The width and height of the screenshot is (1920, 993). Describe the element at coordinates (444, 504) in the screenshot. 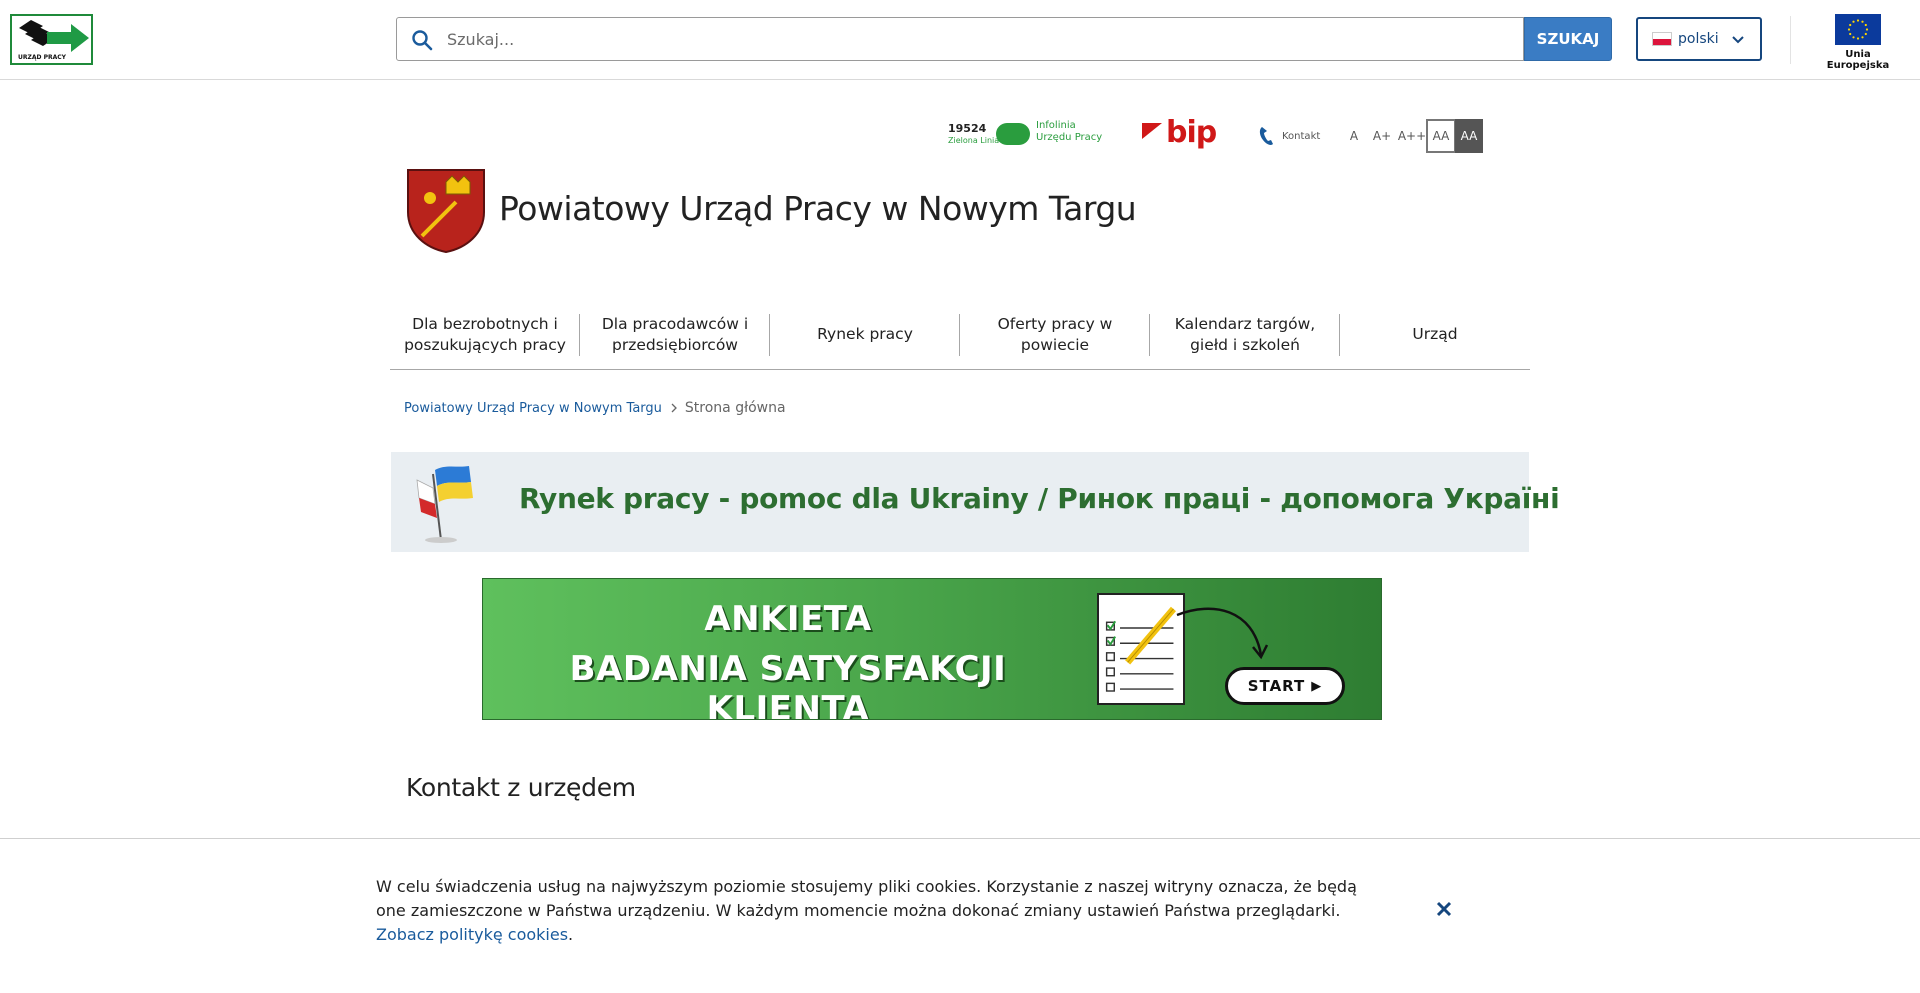

I see `pl-ua-flags-icon` at that location.